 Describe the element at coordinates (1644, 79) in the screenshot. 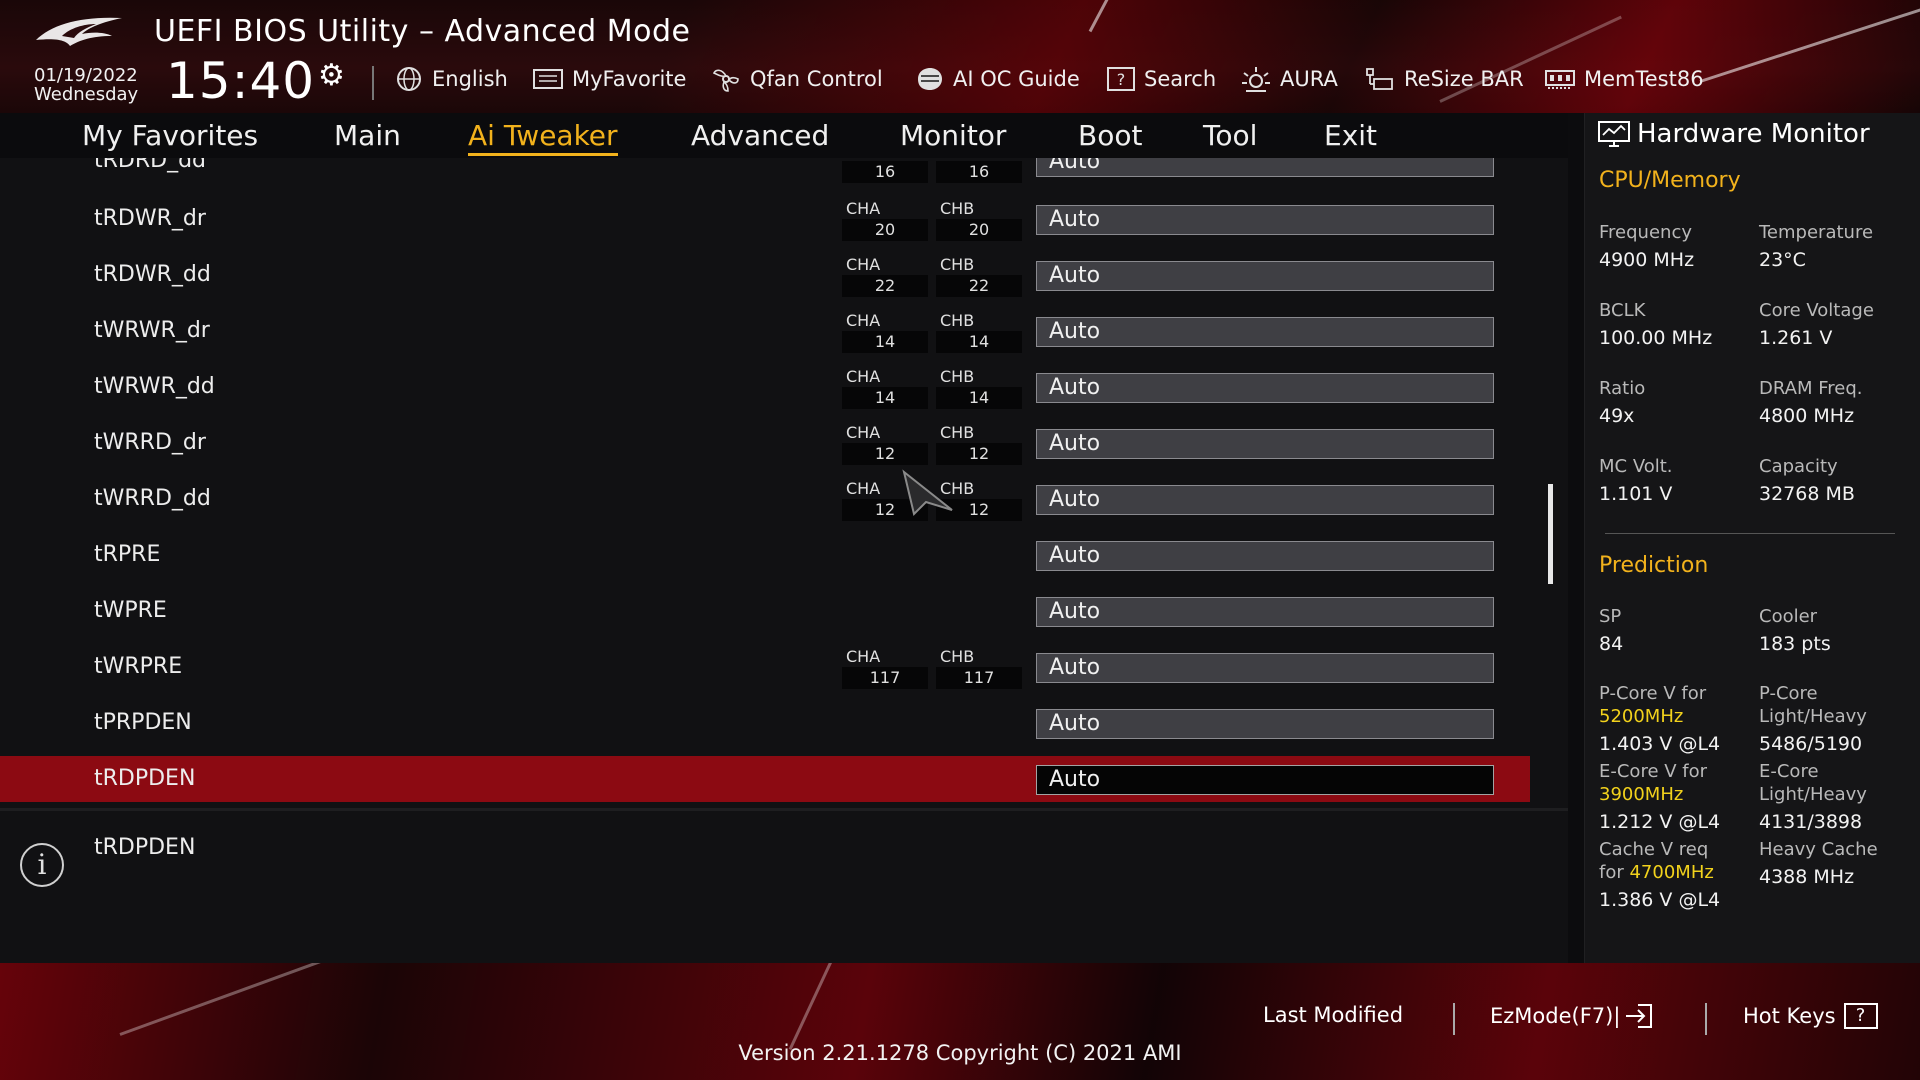

I see `memtest86-label: MemTest86` at that location.